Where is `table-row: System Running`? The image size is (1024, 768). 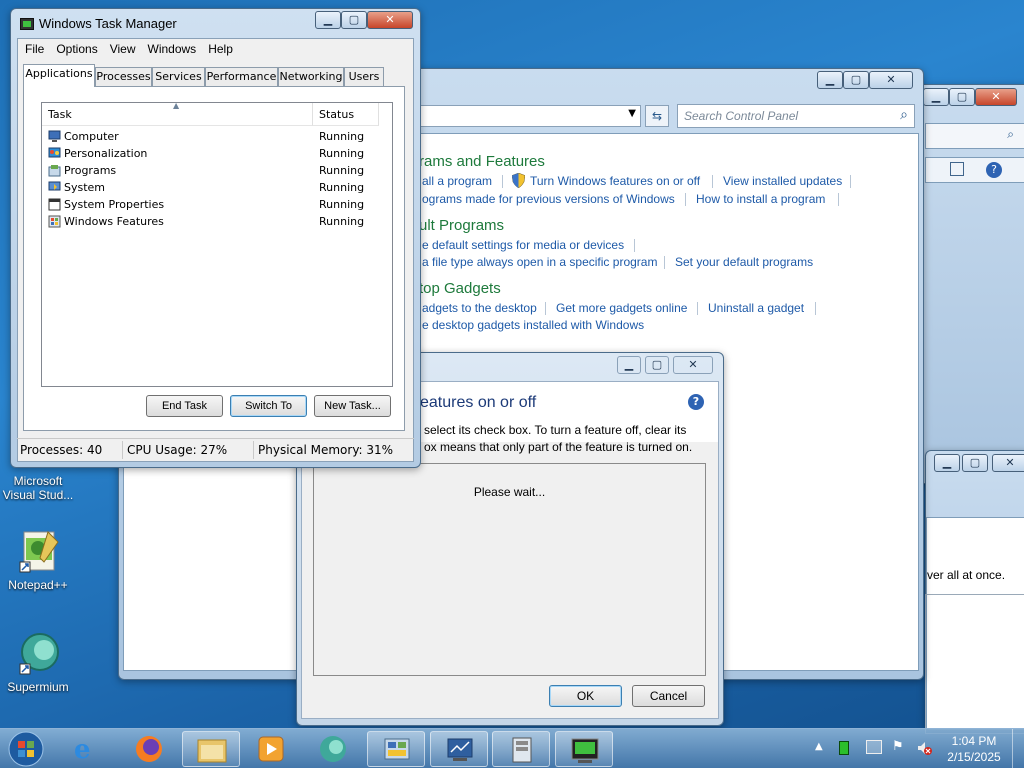
table-row: System Running is located at coordinates (218, 187).